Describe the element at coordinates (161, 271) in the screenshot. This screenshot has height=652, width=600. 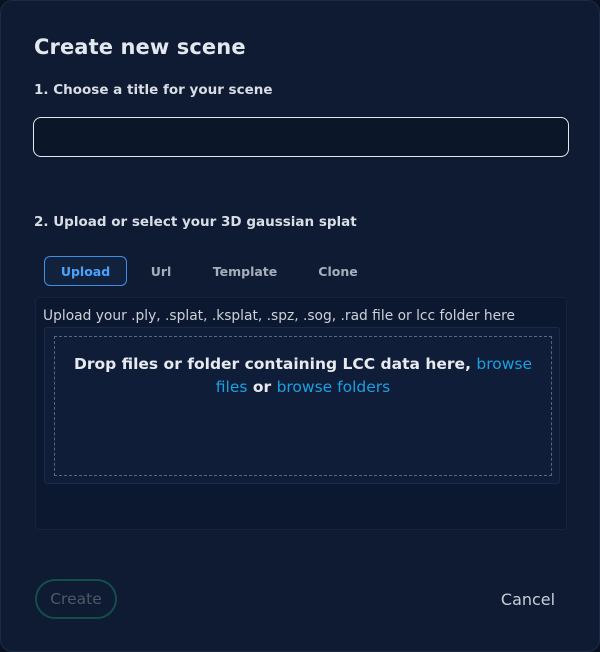
I see `tab-url: Url` at that location.